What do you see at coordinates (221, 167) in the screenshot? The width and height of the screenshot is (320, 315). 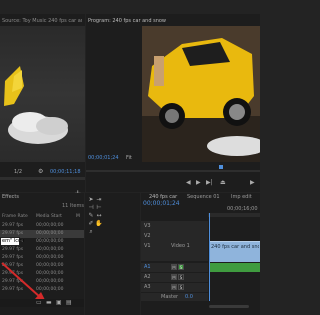 I see `program-playhead-marker` at bounding box center [221, 167].